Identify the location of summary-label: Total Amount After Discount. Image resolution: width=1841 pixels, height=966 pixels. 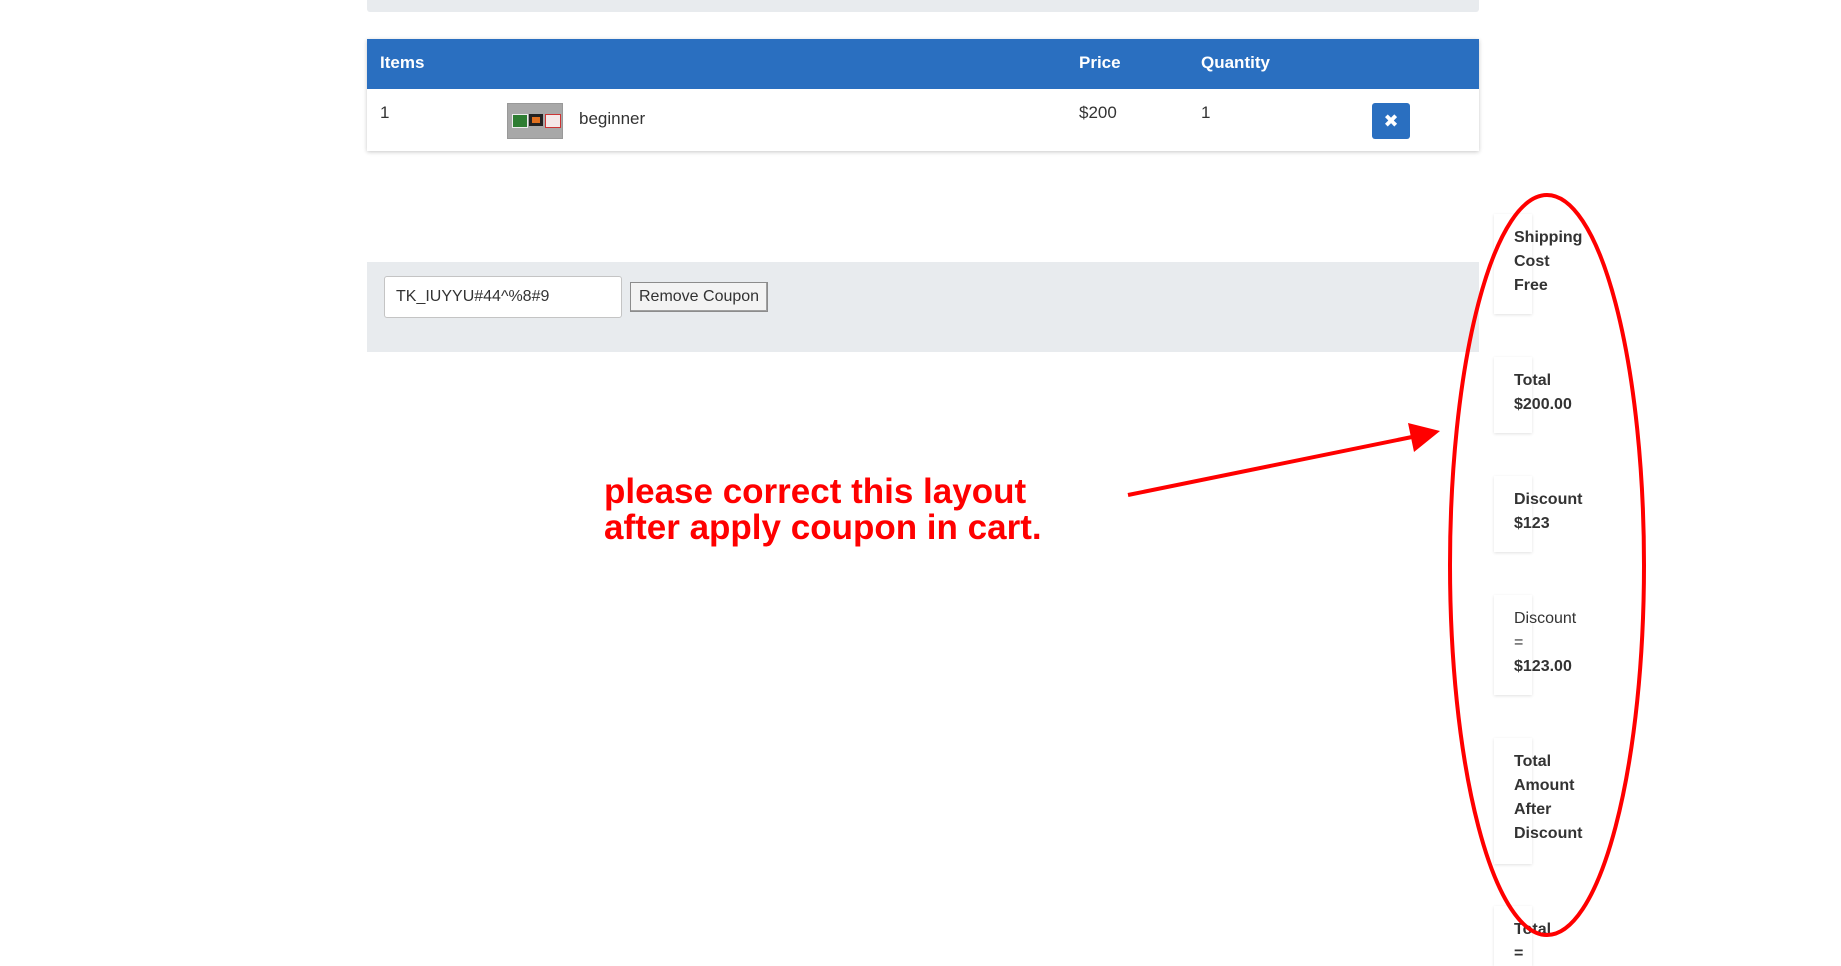
(1548, 797).